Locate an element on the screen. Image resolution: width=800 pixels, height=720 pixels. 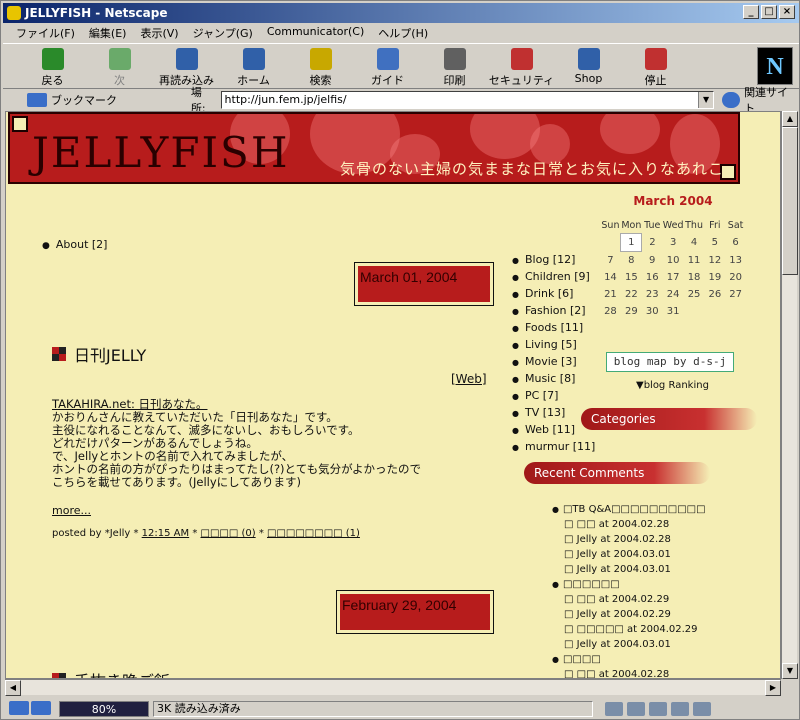
security-status-icon is located at coordinates (614, 709).